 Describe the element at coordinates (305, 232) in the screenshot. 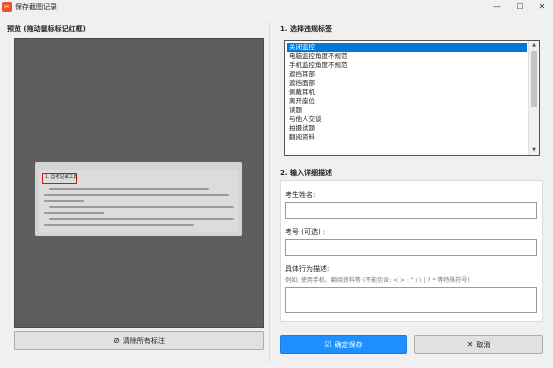

I see `id-label: 考号 (可选) :` at that location.